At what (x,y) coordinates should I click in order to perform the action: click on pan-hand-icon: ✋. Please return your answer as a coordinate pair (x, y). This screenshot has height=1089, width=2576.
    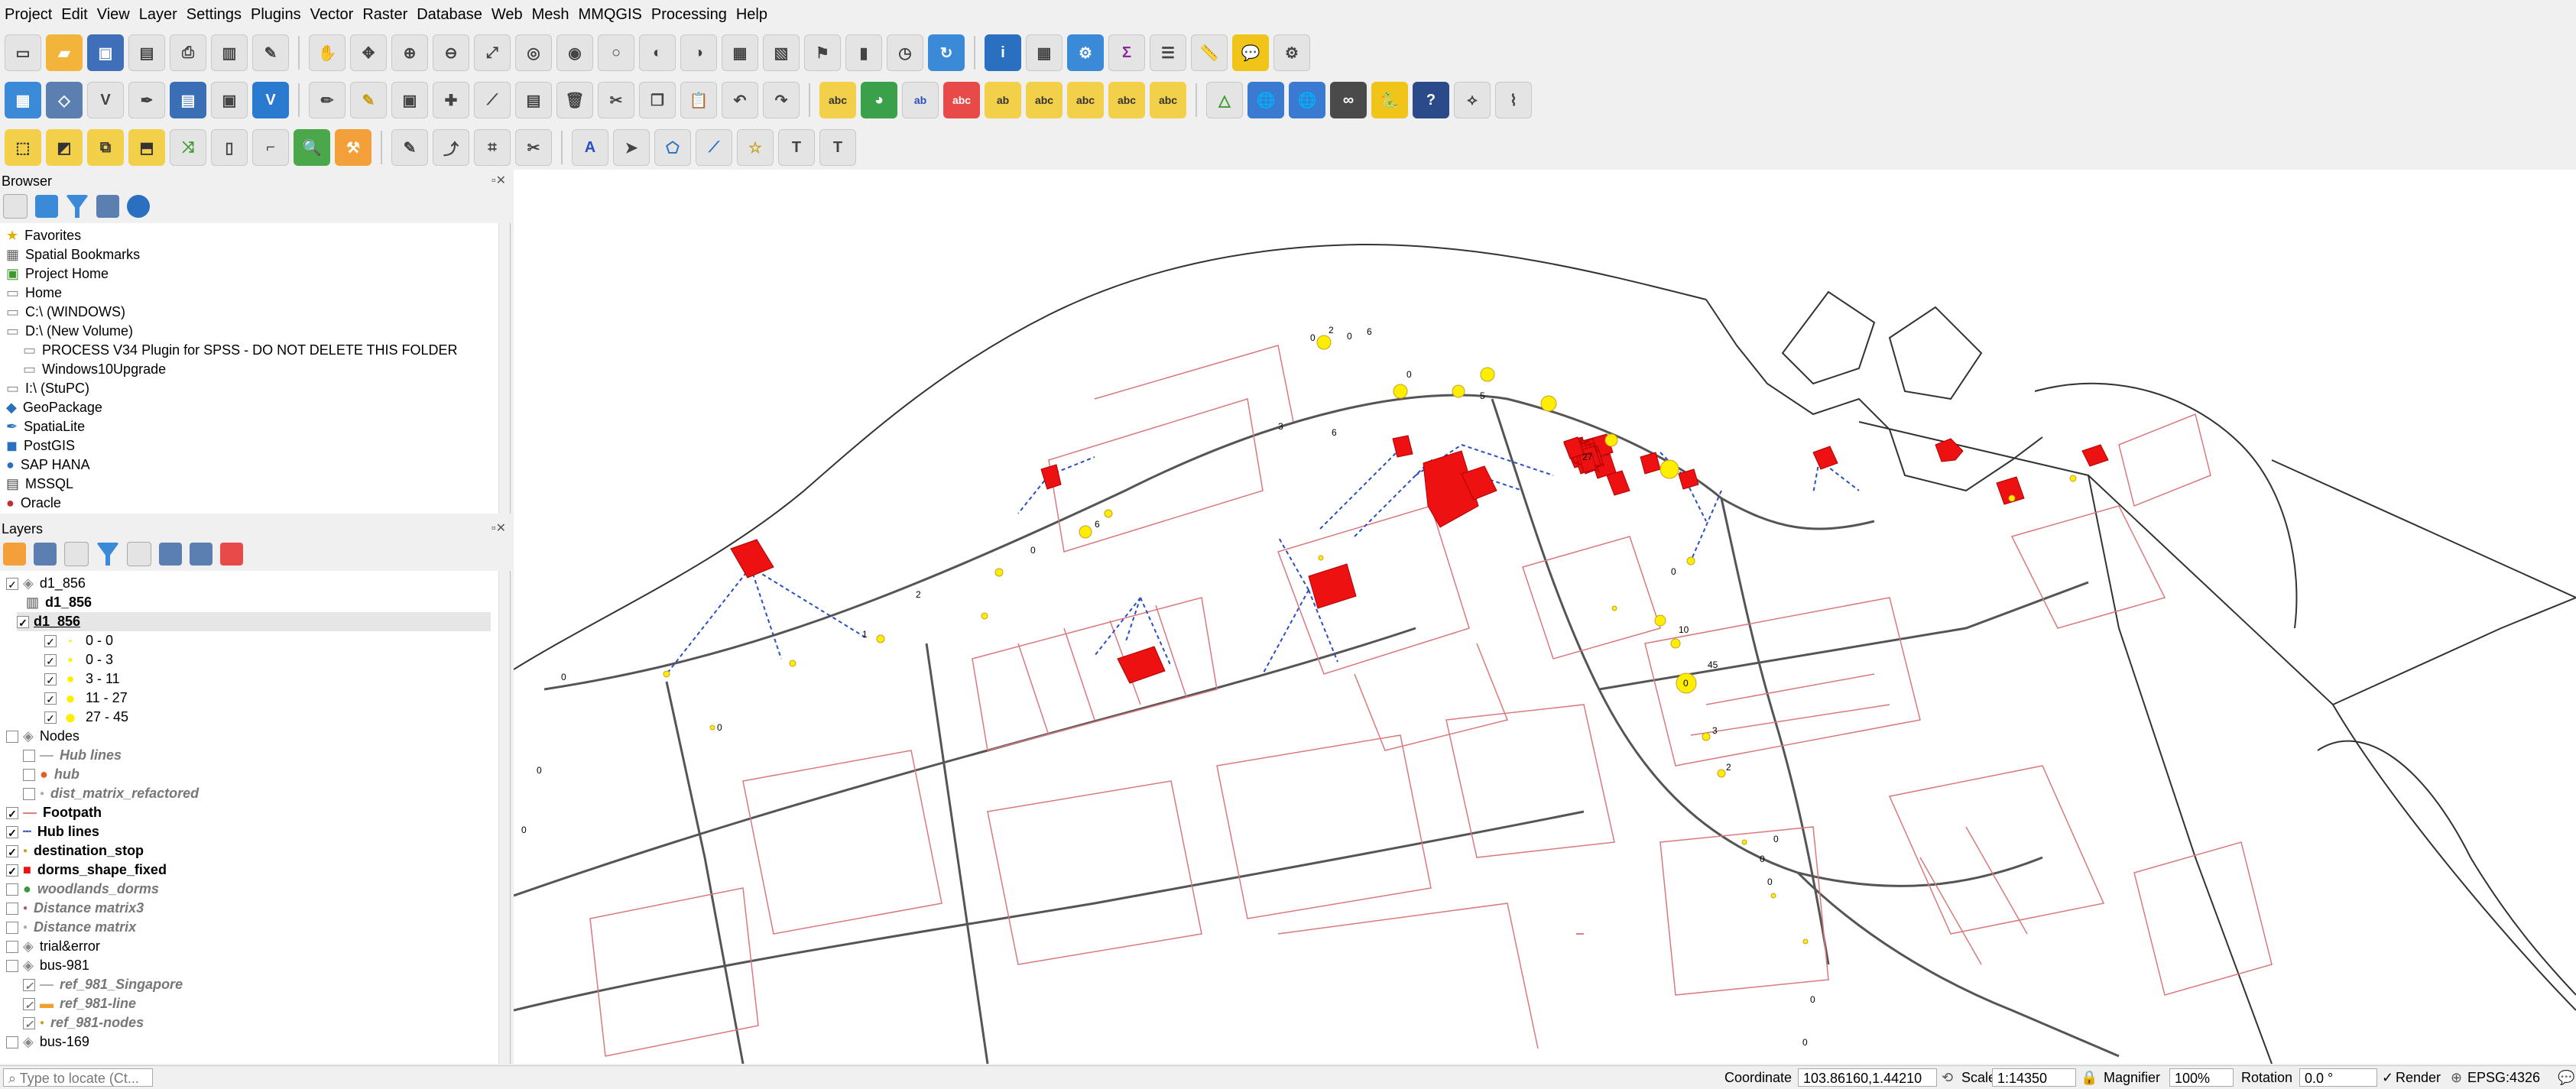
    Looking at the image, I should click on (327, 52).